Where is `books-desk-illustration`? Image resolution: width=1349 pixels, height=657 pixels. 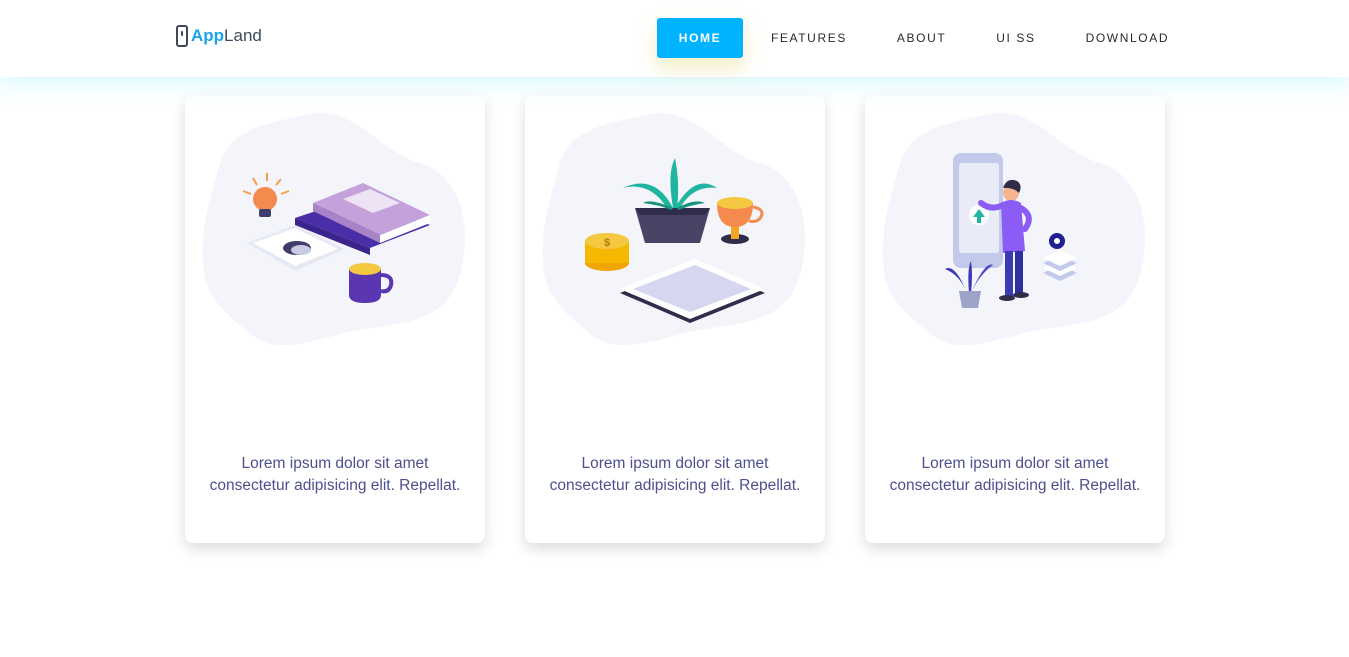
books-desk-illustration is located at coordinates (334, 229).